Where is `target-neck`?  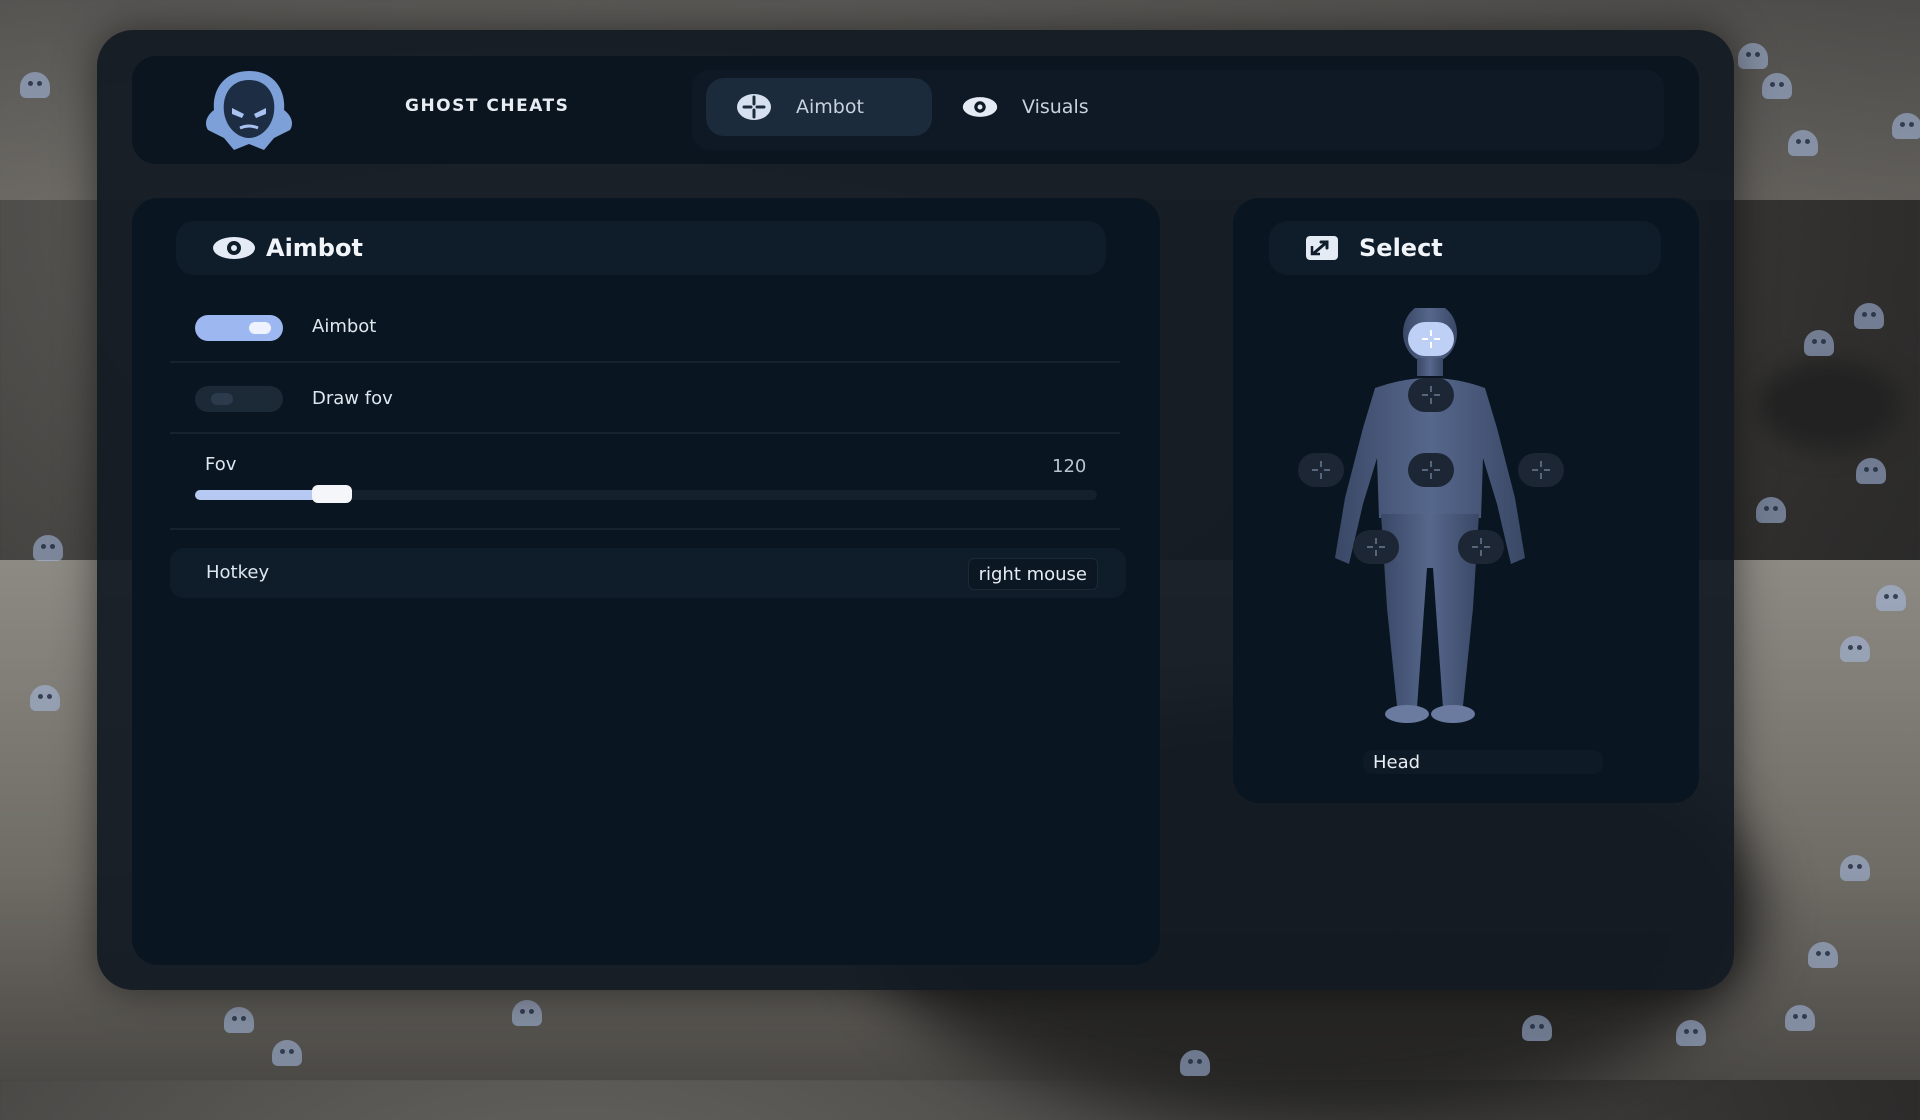 target-neck is located at coordinates (1431, 395).